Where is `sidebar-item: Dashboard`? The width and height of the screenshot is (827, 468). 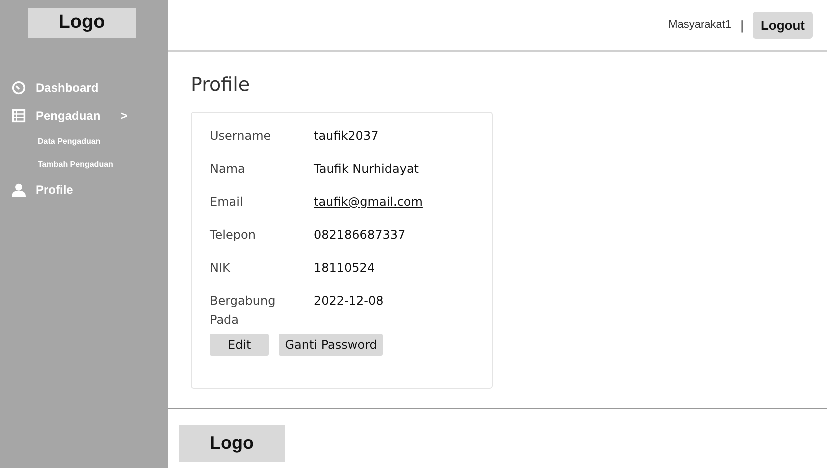
sidebar-item: Dashboard is located at coordinates (90, 88).